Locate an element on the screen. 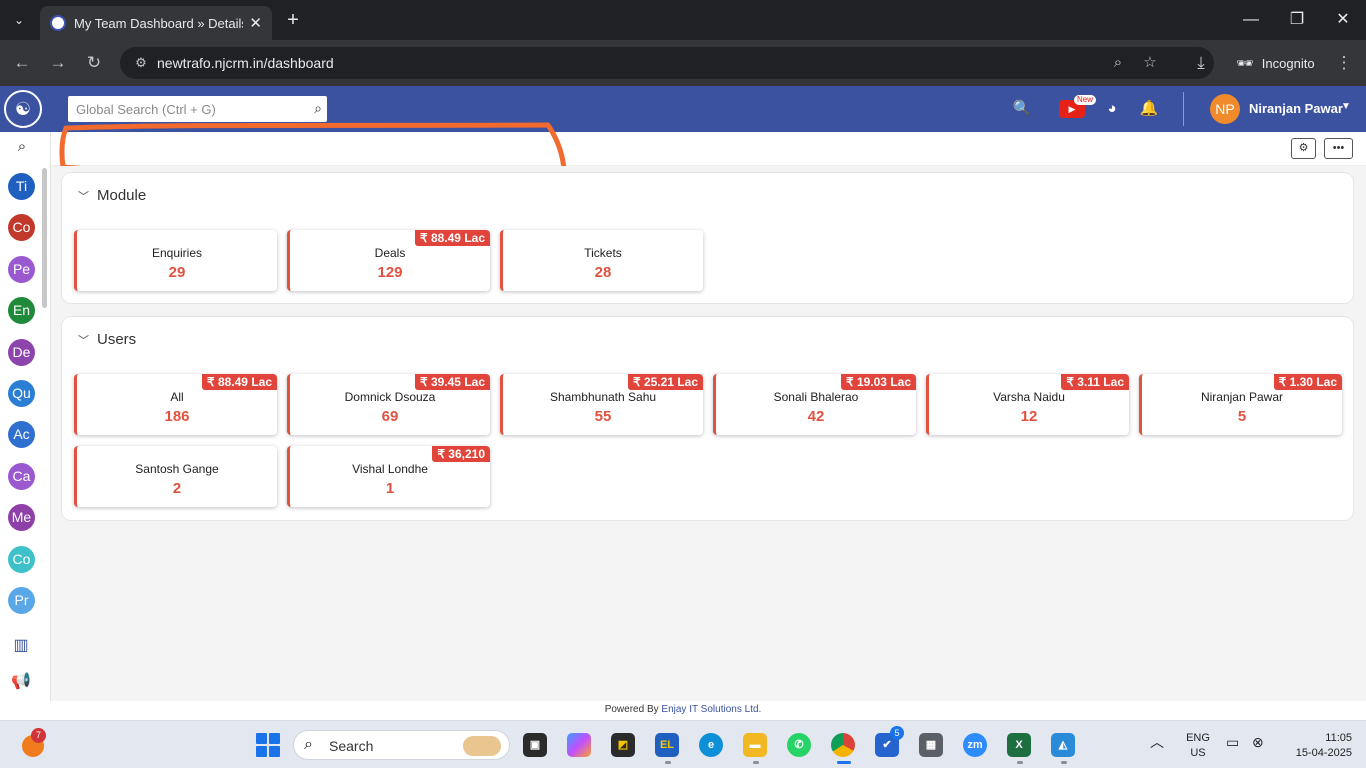  edge-icon: e is located at coordinates (711, 745).